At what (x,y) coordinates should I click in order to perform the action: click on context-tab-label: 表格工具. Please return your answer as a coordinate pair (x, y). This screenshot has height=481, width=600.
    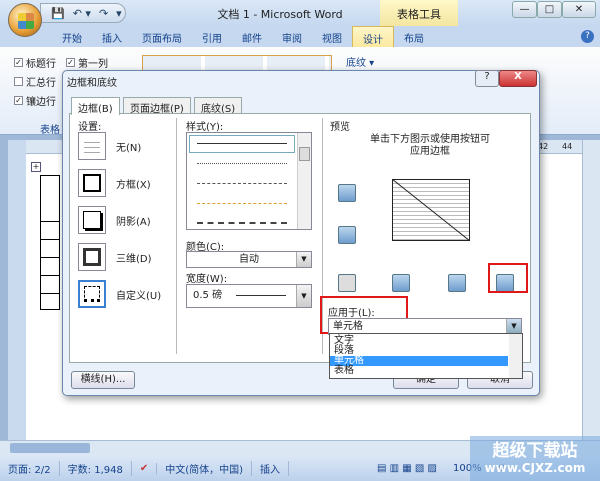
    Looking at the image, I should click on (419, 13).